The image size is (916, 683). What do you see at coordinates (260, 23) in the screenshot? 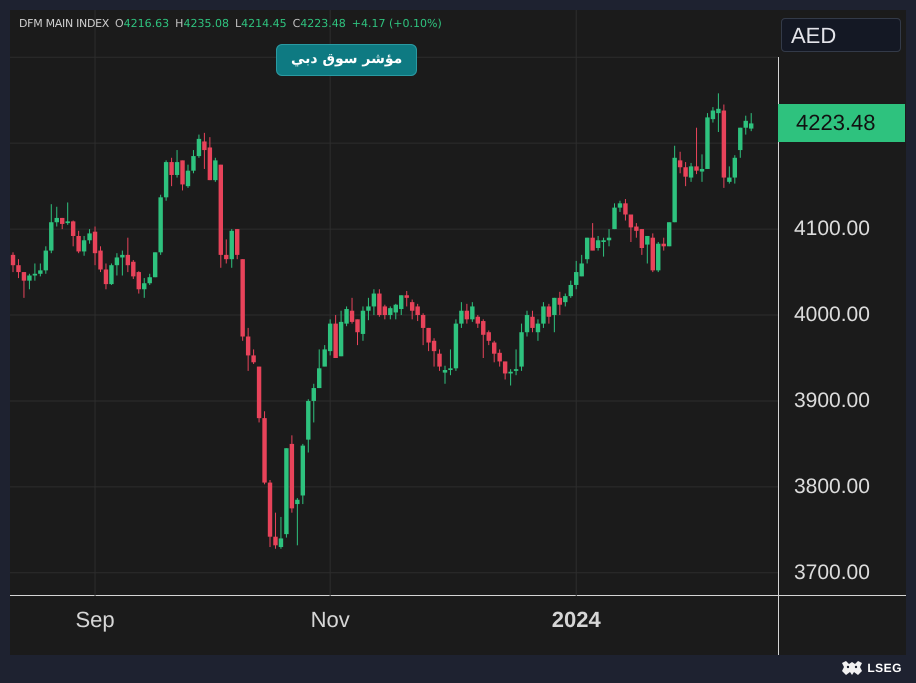
I see `ohlc-value: L4214.45` at bounding box center [260, 23].